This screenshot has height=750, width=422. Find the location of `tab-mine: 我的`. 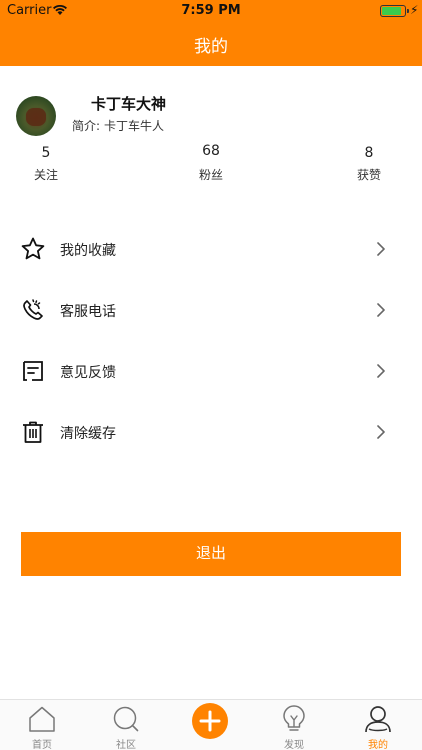

tab-mine: 我的 is located at coordinates (378, 725).